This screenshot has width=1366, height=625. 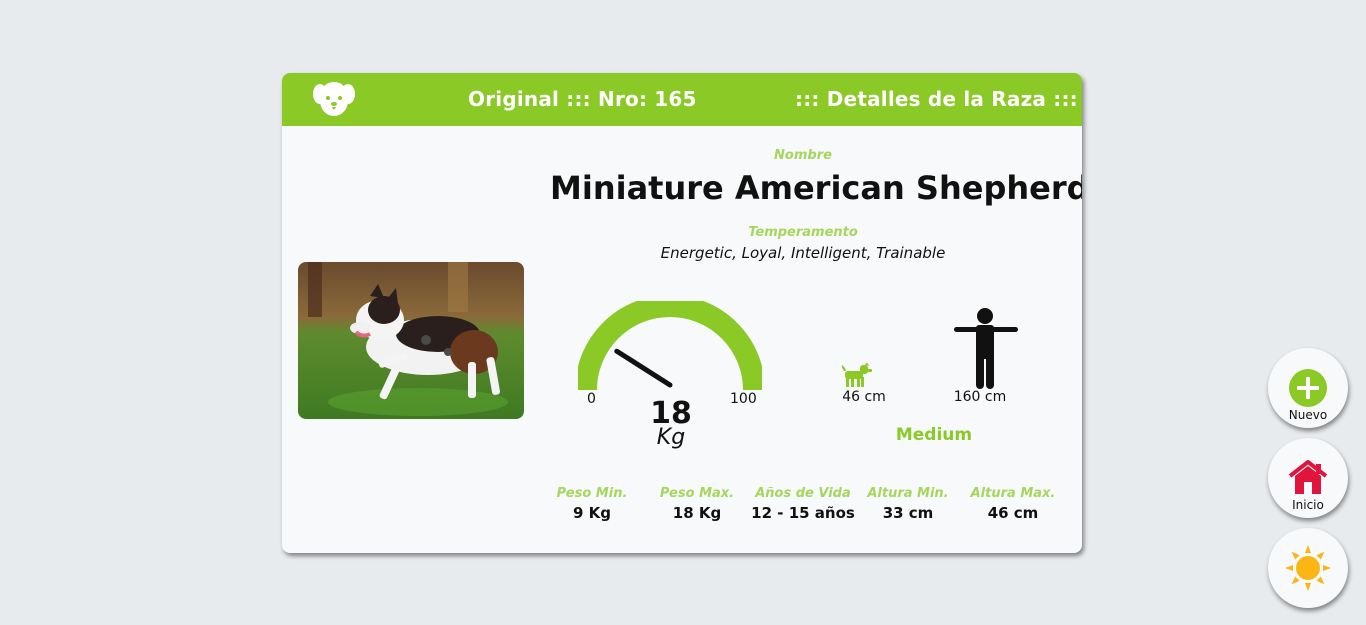 What do you see at coordinates (864, 397) in the screenshot?
I see `dog-height-label: 46 cm` at bounding box center [864, 397].